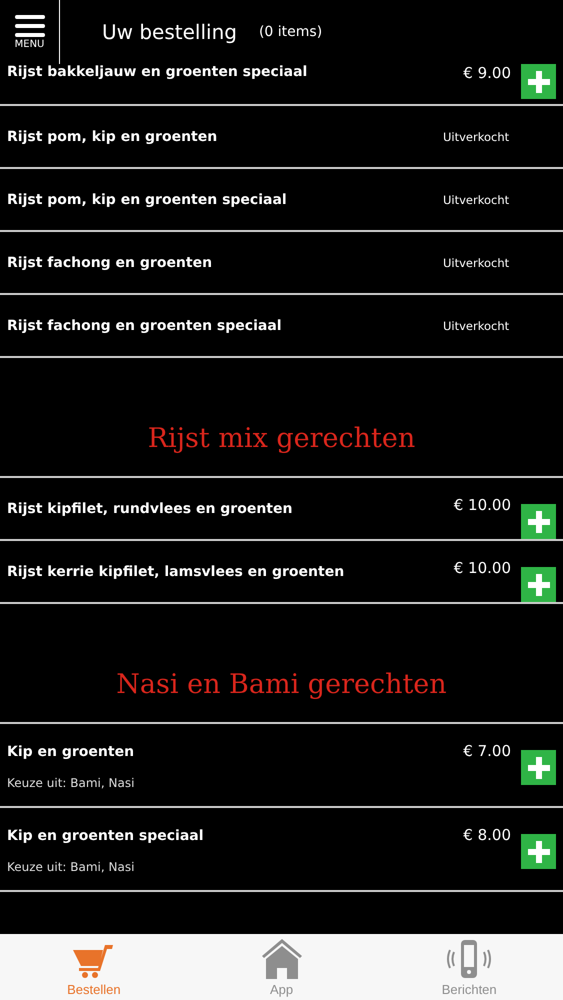 The image size is (563, 1000). Describe the element at coordinates (282, 958) in the screenshot. I see `home-icon` at that location.